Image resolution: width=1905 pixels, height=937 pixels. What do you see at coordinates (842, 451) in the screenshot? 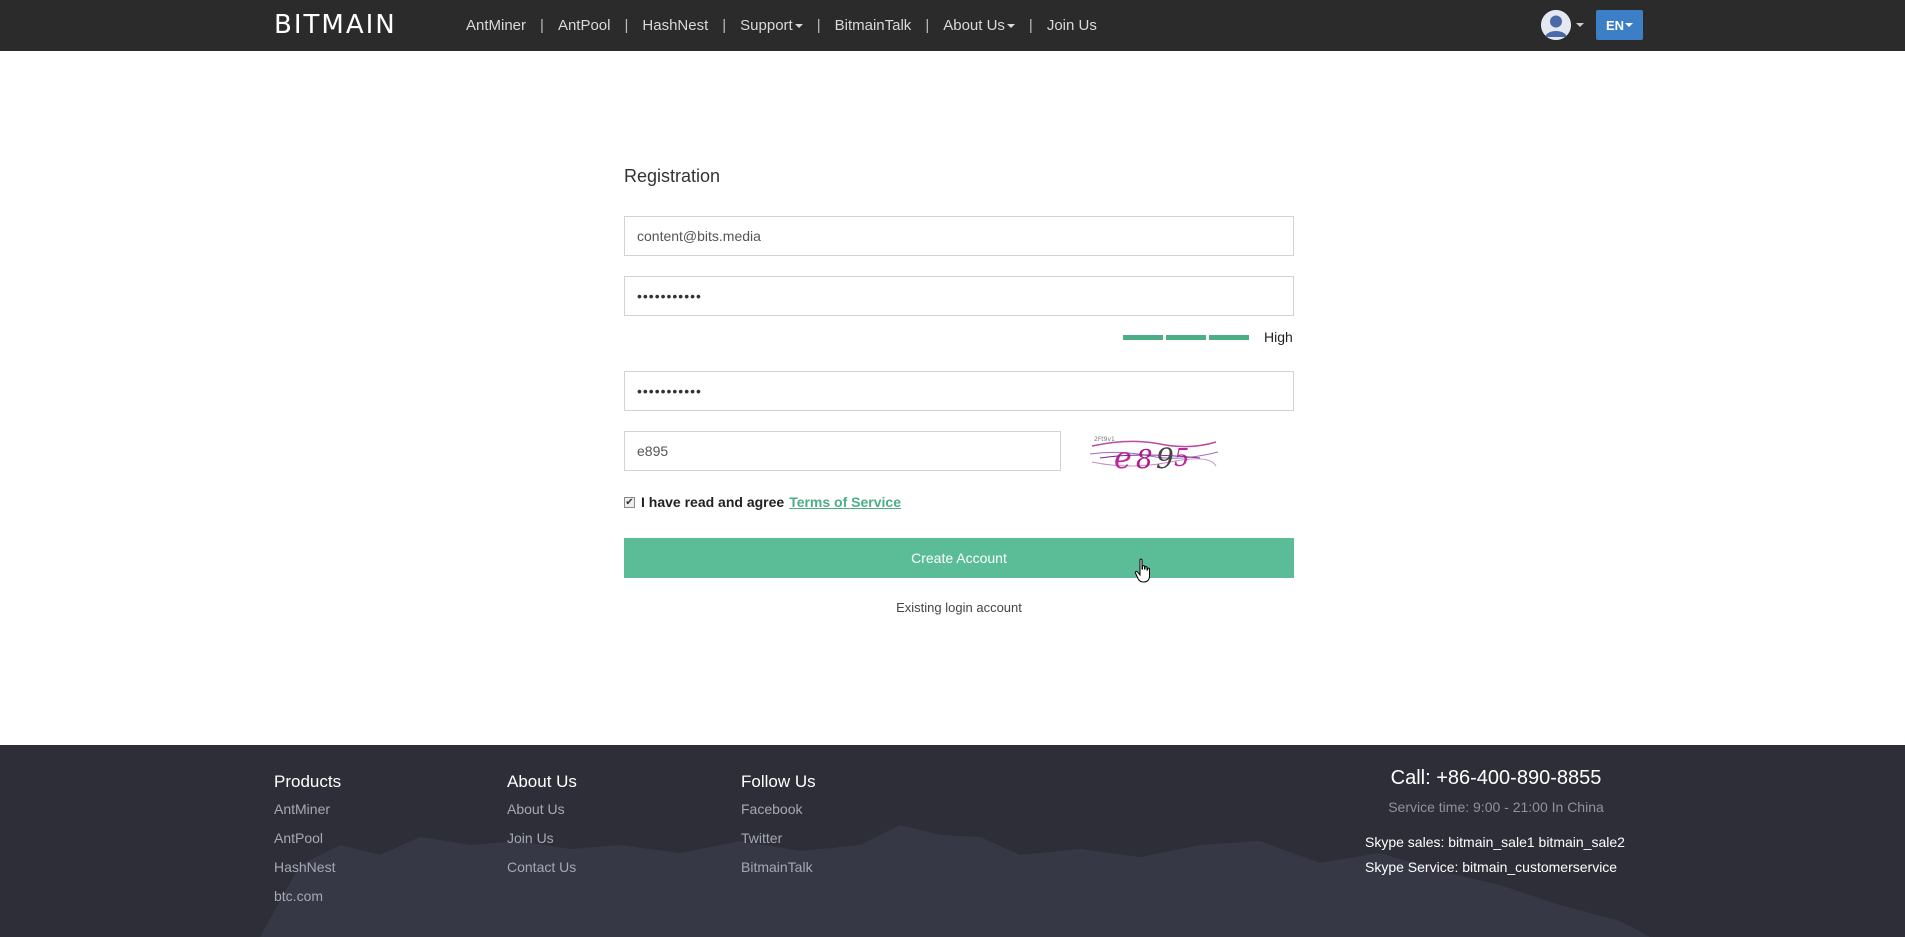
I see `captcha-input: e895` at bounding box center [842, 451].